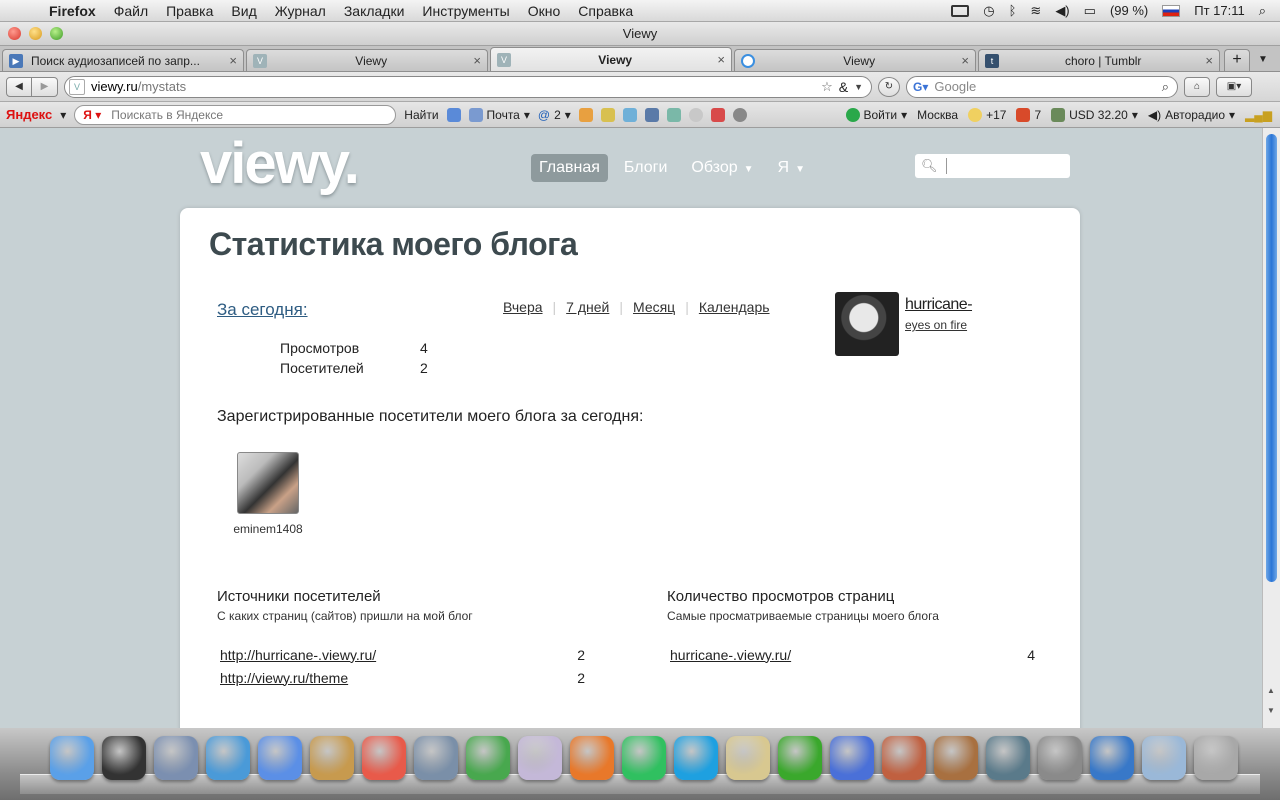 This screenshot has height=800, width=1280. Describe the element at coordinates (72, 11) in the screenshot. I see `menu-app-name: Firefox` at that location.